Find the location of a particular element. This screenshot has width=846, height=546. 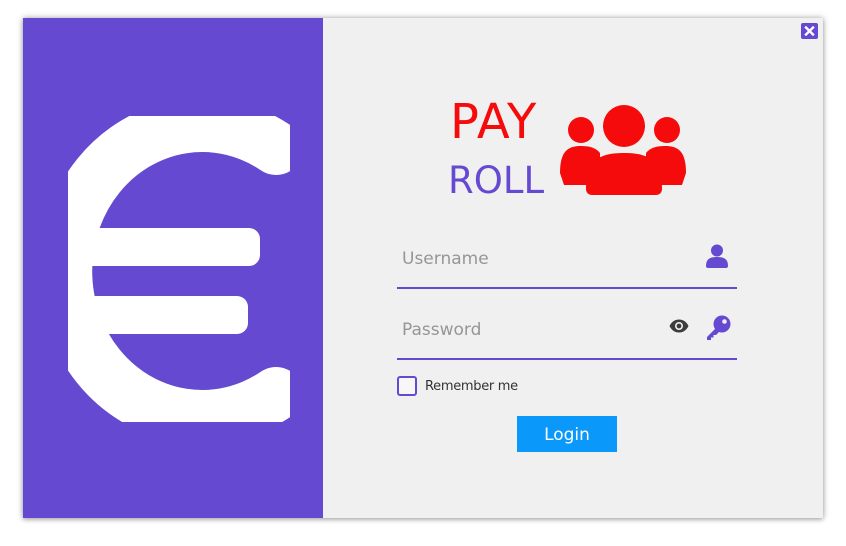

key-icon is located at coordinates (719, 327).